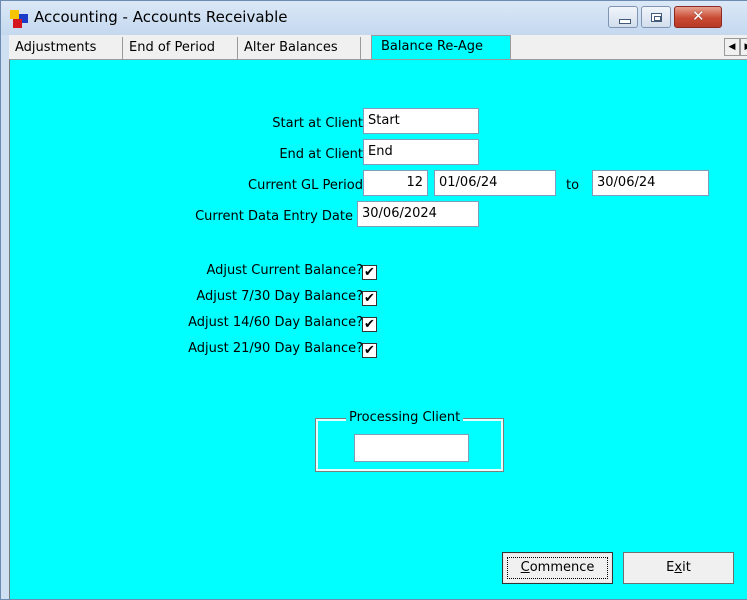 Image resolution: width=747 pixels, height=600 pixels. I want to click on exit-label-end: it, so click(686, 567).